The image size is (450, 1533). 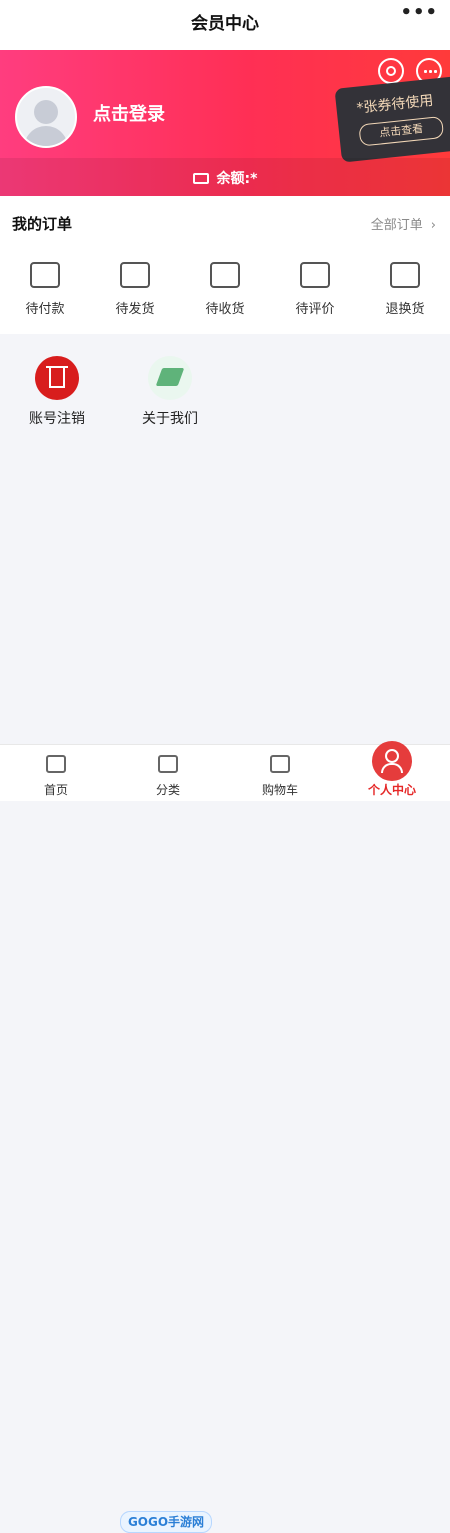 What do you see at coordinates (135, 275) in the screenshot?
I see `package-icon` at bounding box center [135, 275].